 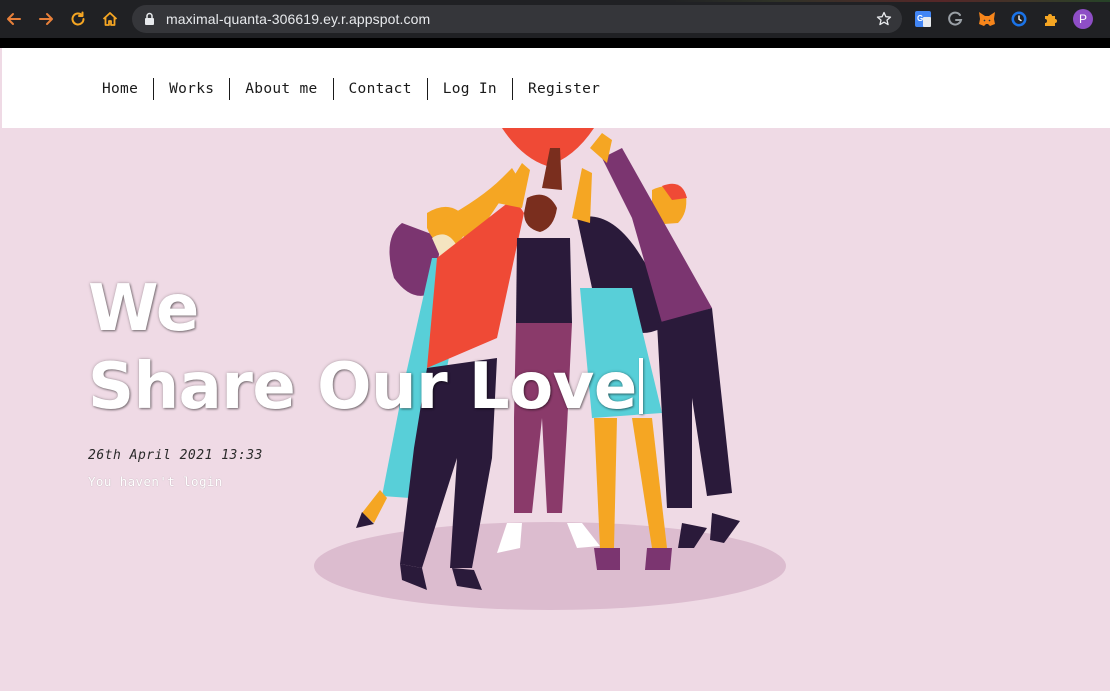 I want to click on star-icon, so click(x=884, y=21).